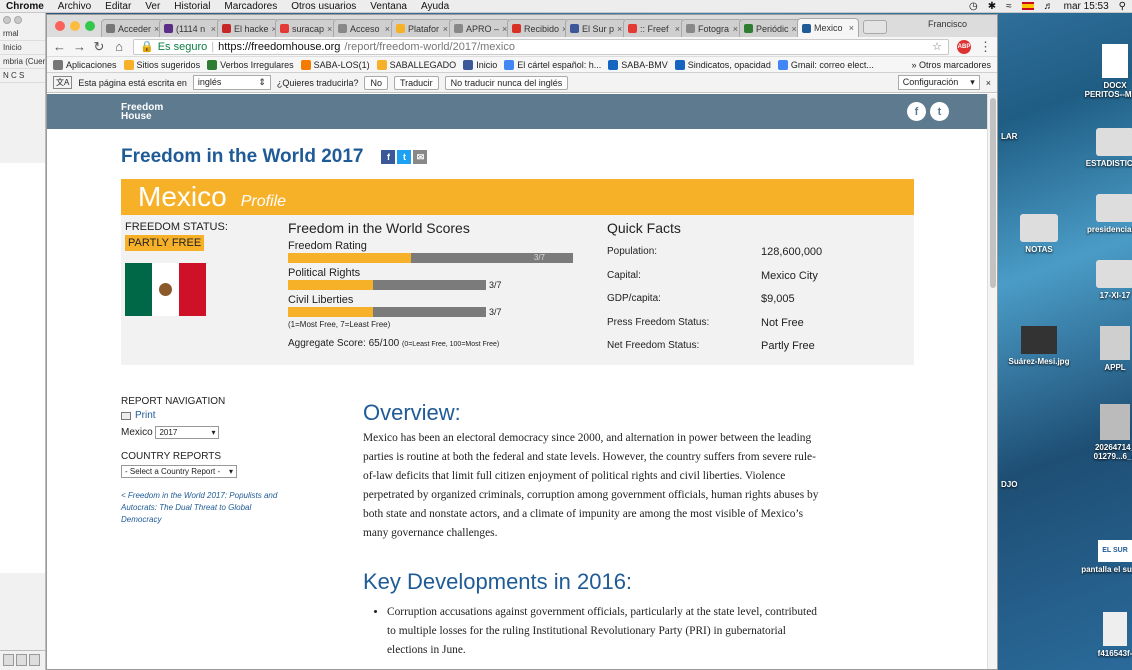 The image size is (1132, 670). I want to click on menubar-clock: mar 15:53, so click(1086, 6).